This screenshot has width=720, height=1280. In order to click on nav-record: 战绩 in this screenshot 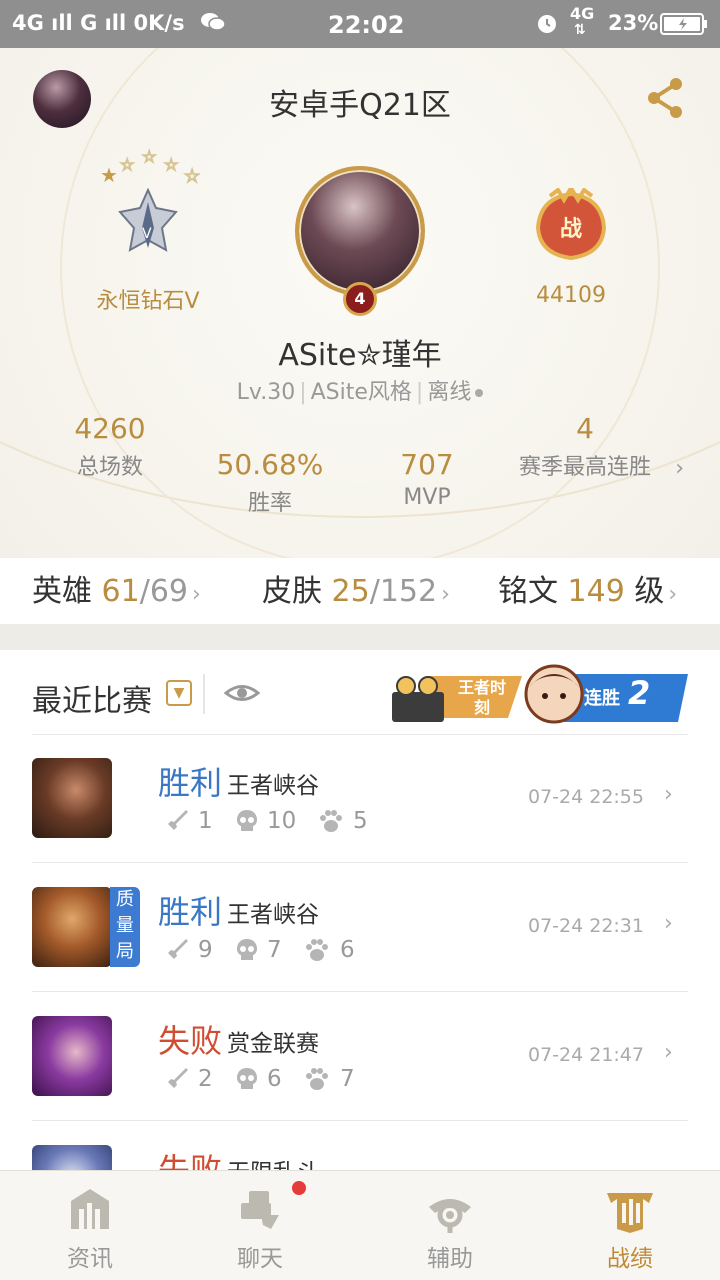, I will do `click(630, 1225)`.